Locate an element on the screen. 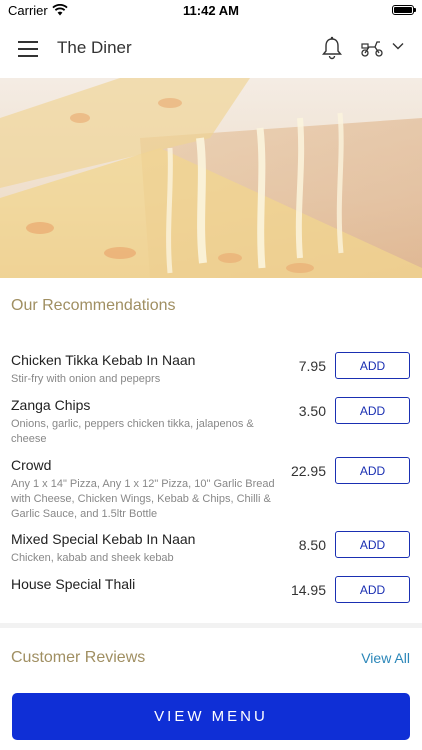 This screenshot has height=750, width=422. page-title: The Diner is located at coordinates (94, 47).